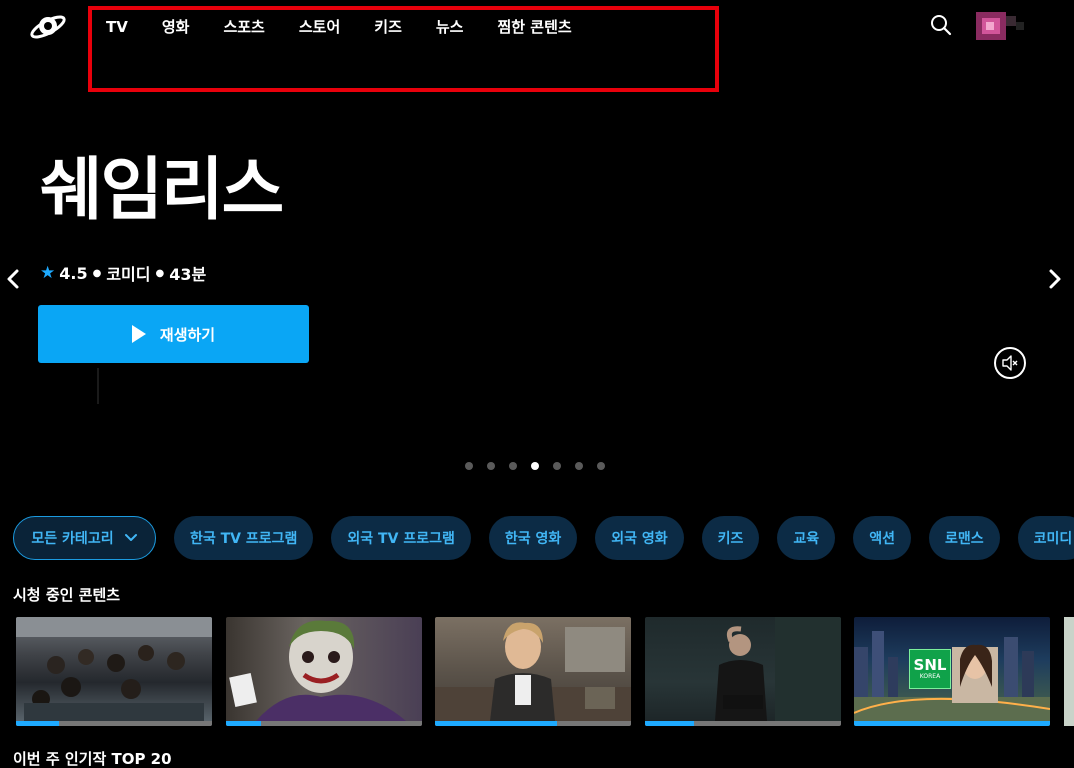 Image resolution: width=1074 pixels, height=768 pixels. Describe the element at coordinates (188, 274) in the screenshot. I see `hero-duration: 43분` at that location.